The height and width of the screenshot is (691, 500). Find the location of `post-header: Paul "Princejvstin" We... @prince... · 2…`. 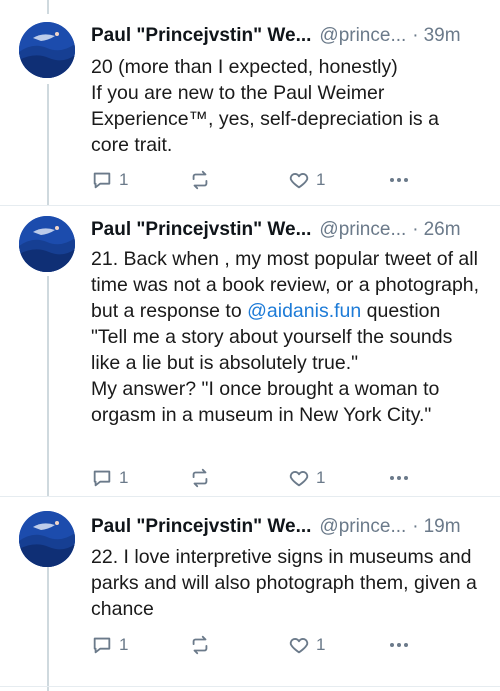

post-header: Paul "Princejvstin" We... @prince... · 2… is located at coordinates (286, 230).